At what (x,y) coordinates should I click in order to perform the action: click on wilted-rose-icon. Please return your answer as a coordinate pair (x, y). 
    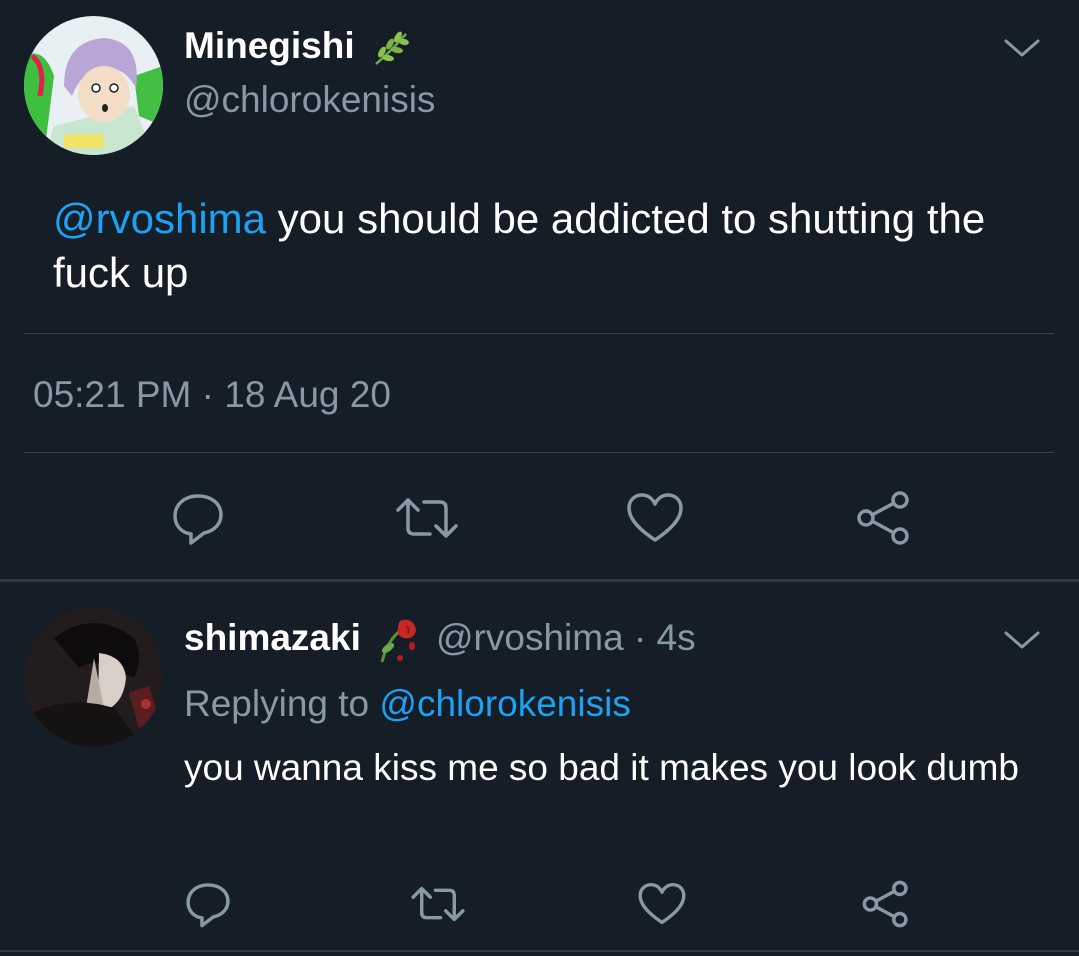
    Looking at the image, I should click on (398, 639).